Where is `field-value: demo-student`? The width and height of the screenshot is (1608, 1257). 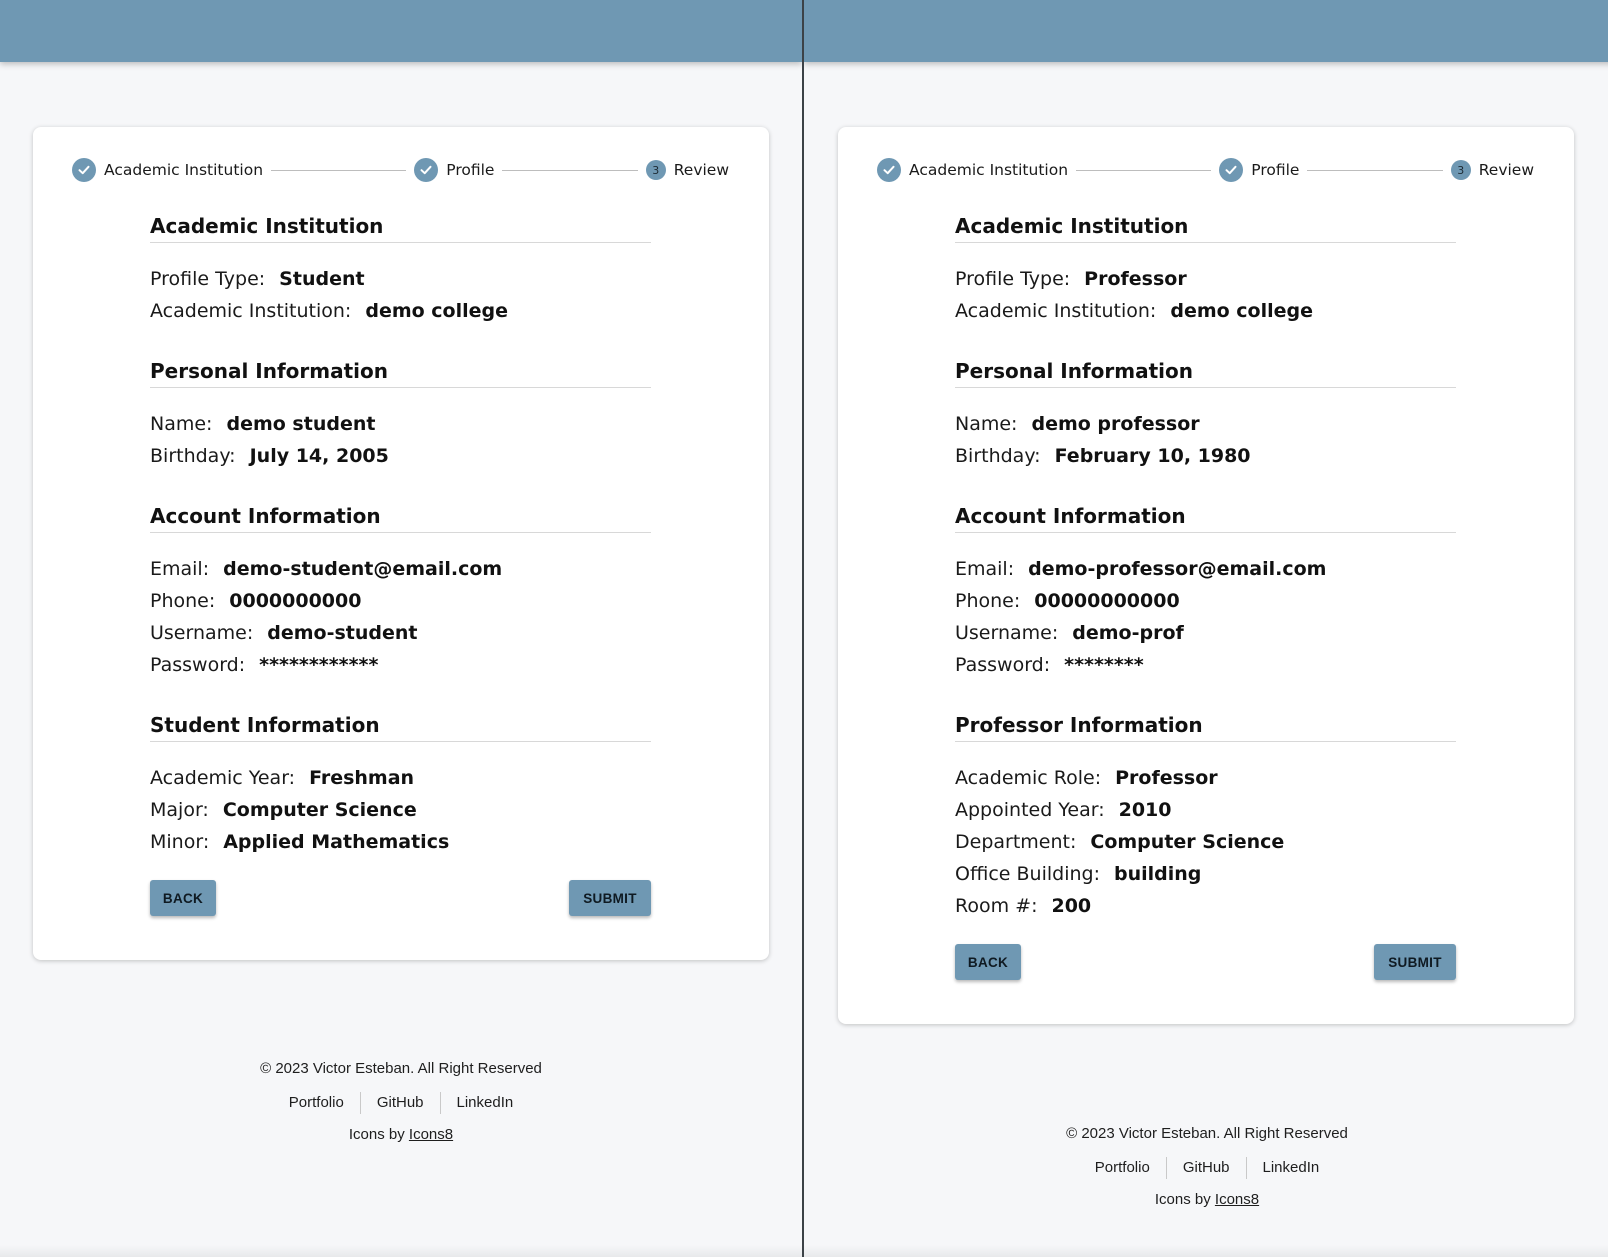 field-value: demo-student is located at coordinates (342, 633).